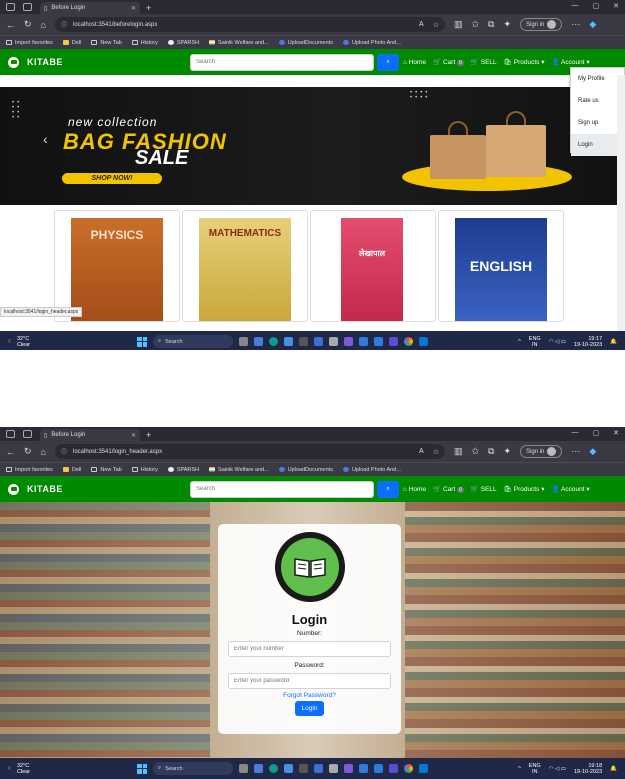 This screenshot has width=625, height=779. What do you see at coordinates (557, 342) in the screenshot?
I see `wifi-volume-battery-icons: ◠ ◁ ▭` at bounding box center [557, 342].